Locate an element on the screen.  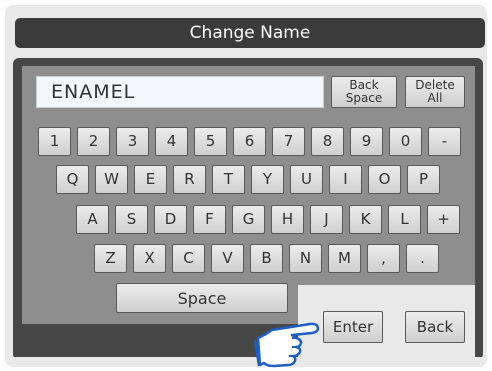
key: F is located at coordinates (209, 219).